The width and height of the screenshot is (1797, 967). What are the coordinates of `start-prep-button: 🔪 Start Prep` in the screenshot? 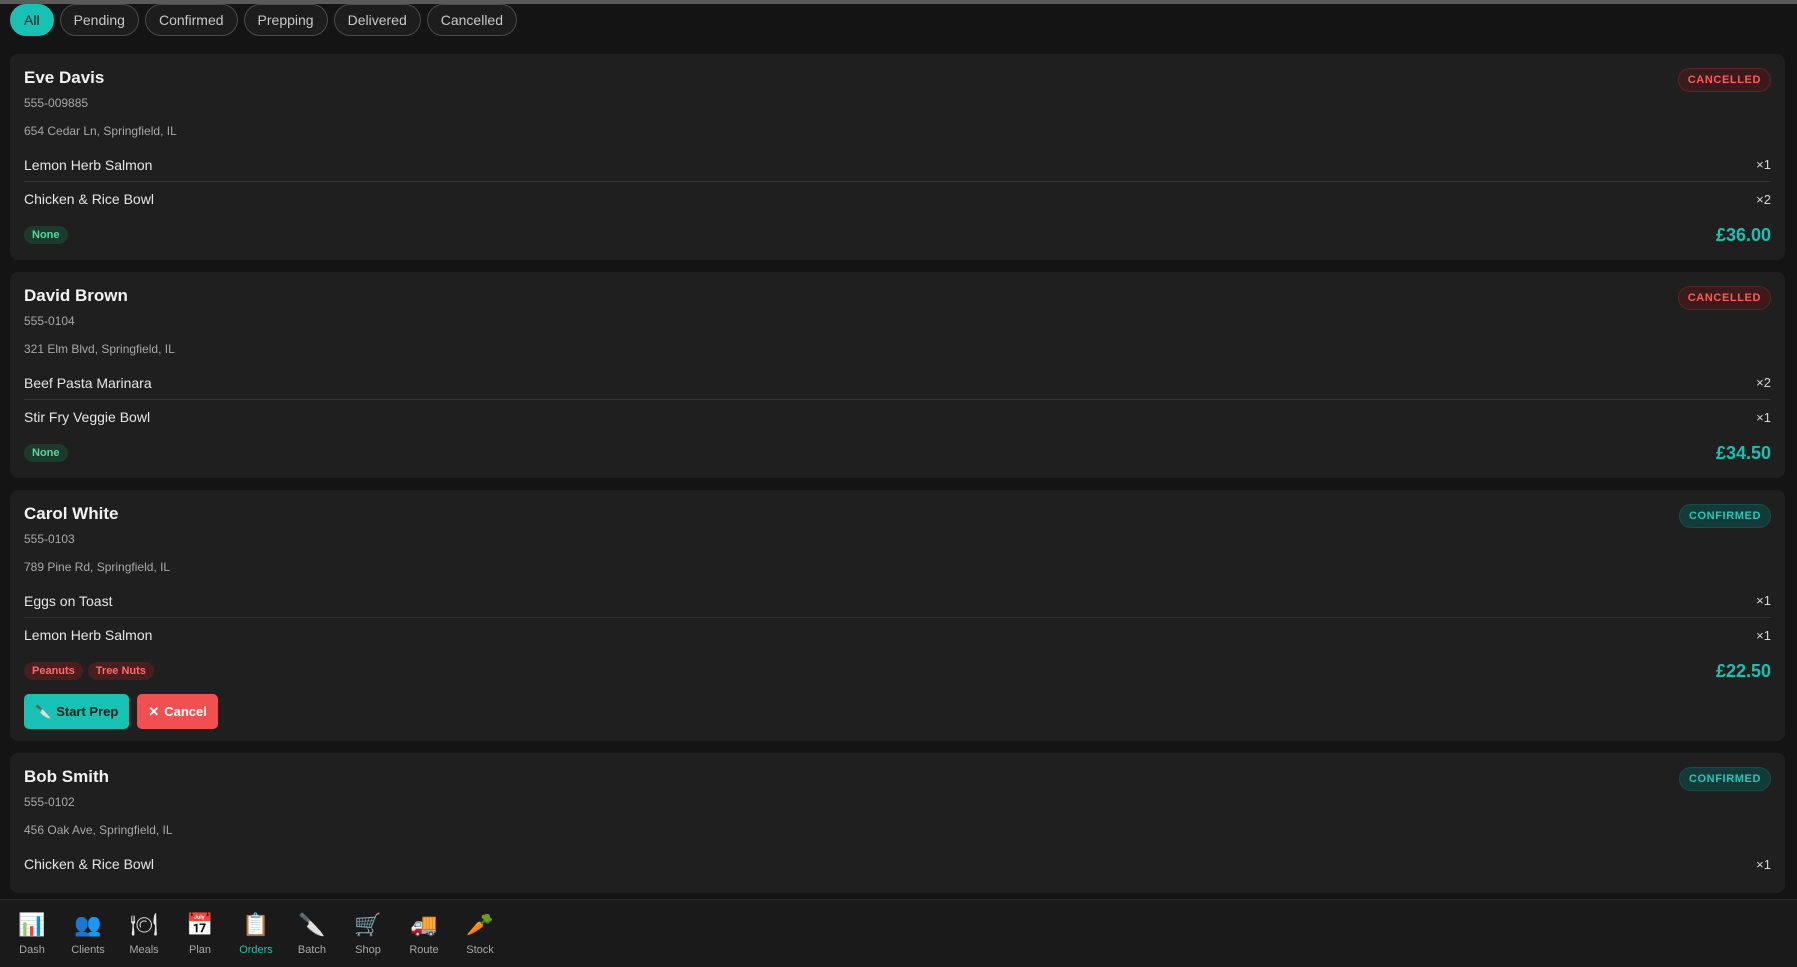 It's located at (77, 711).